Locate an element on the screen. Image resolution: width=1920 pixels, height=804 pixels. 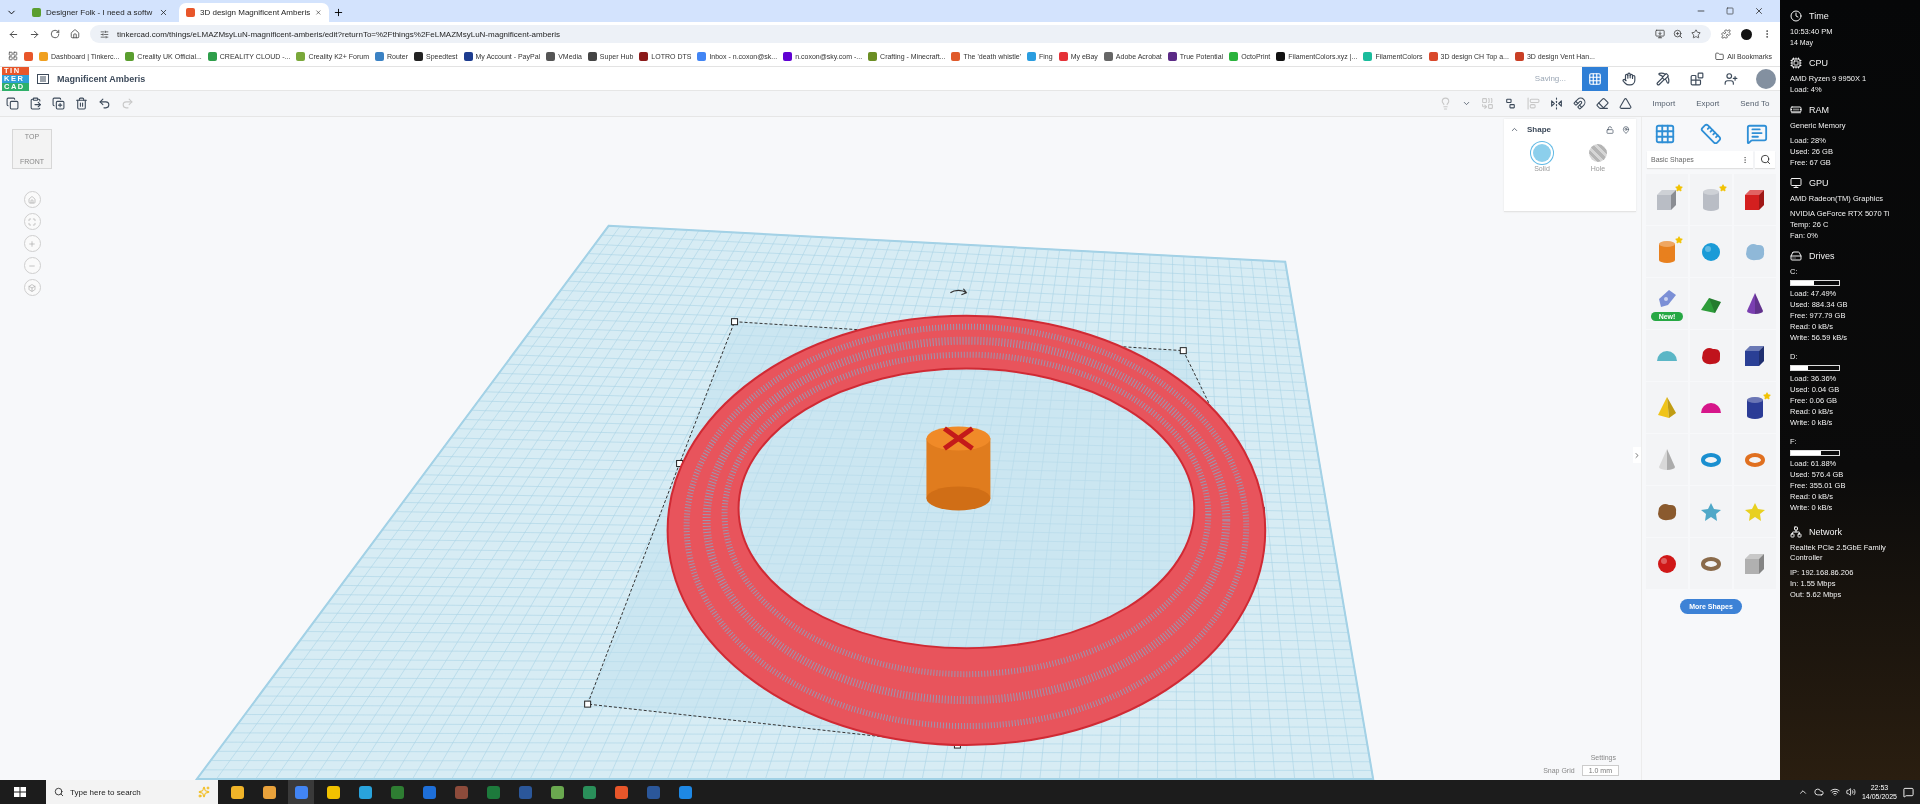
select-arrows-icon is located at coordinates (1745, 159).